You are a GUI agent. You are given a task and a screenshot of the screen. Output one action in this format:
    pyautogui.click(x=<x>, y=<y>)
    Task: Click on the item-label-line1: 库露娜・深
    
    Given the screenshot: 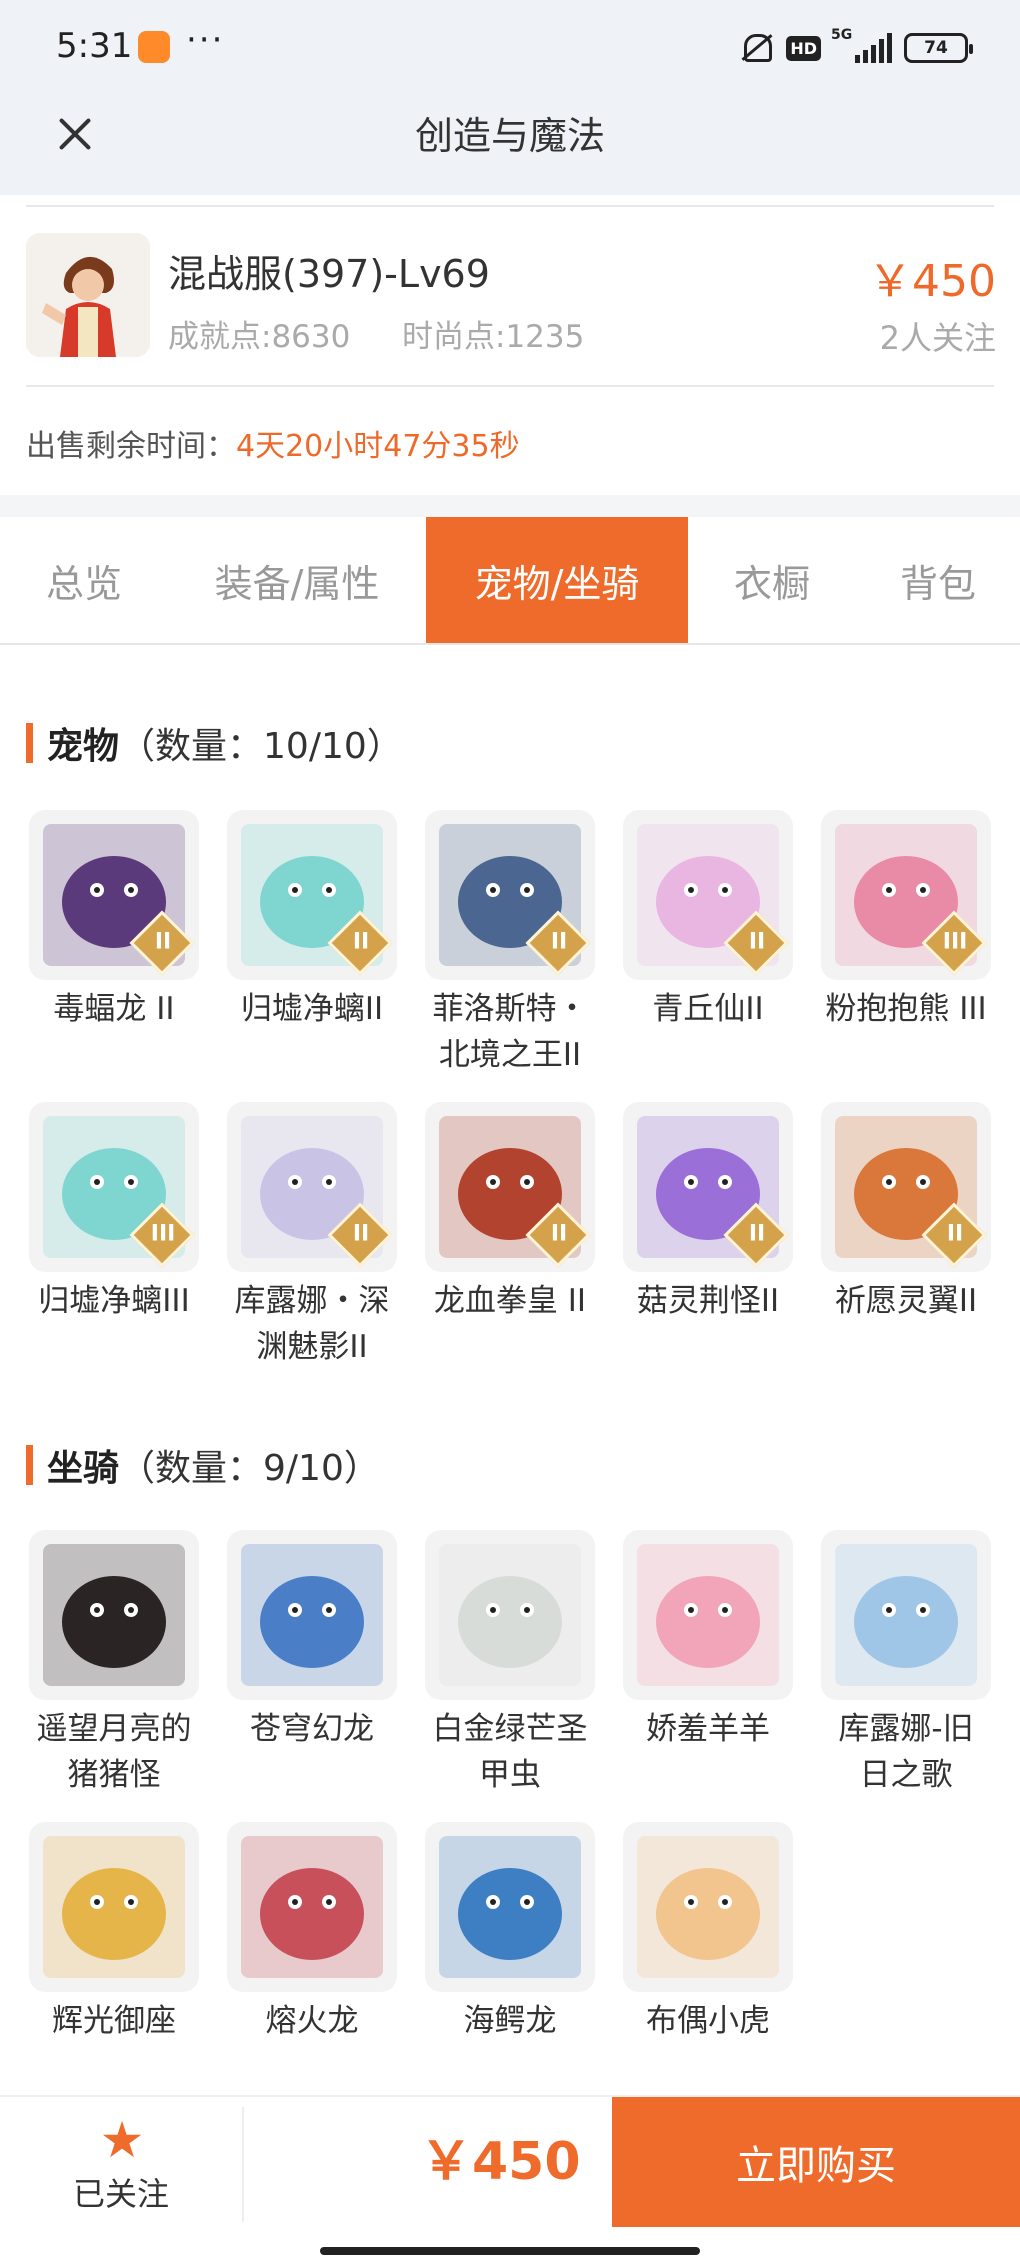 What is the action you would take?
    pyautogui.click(x=312, y=1301)
    